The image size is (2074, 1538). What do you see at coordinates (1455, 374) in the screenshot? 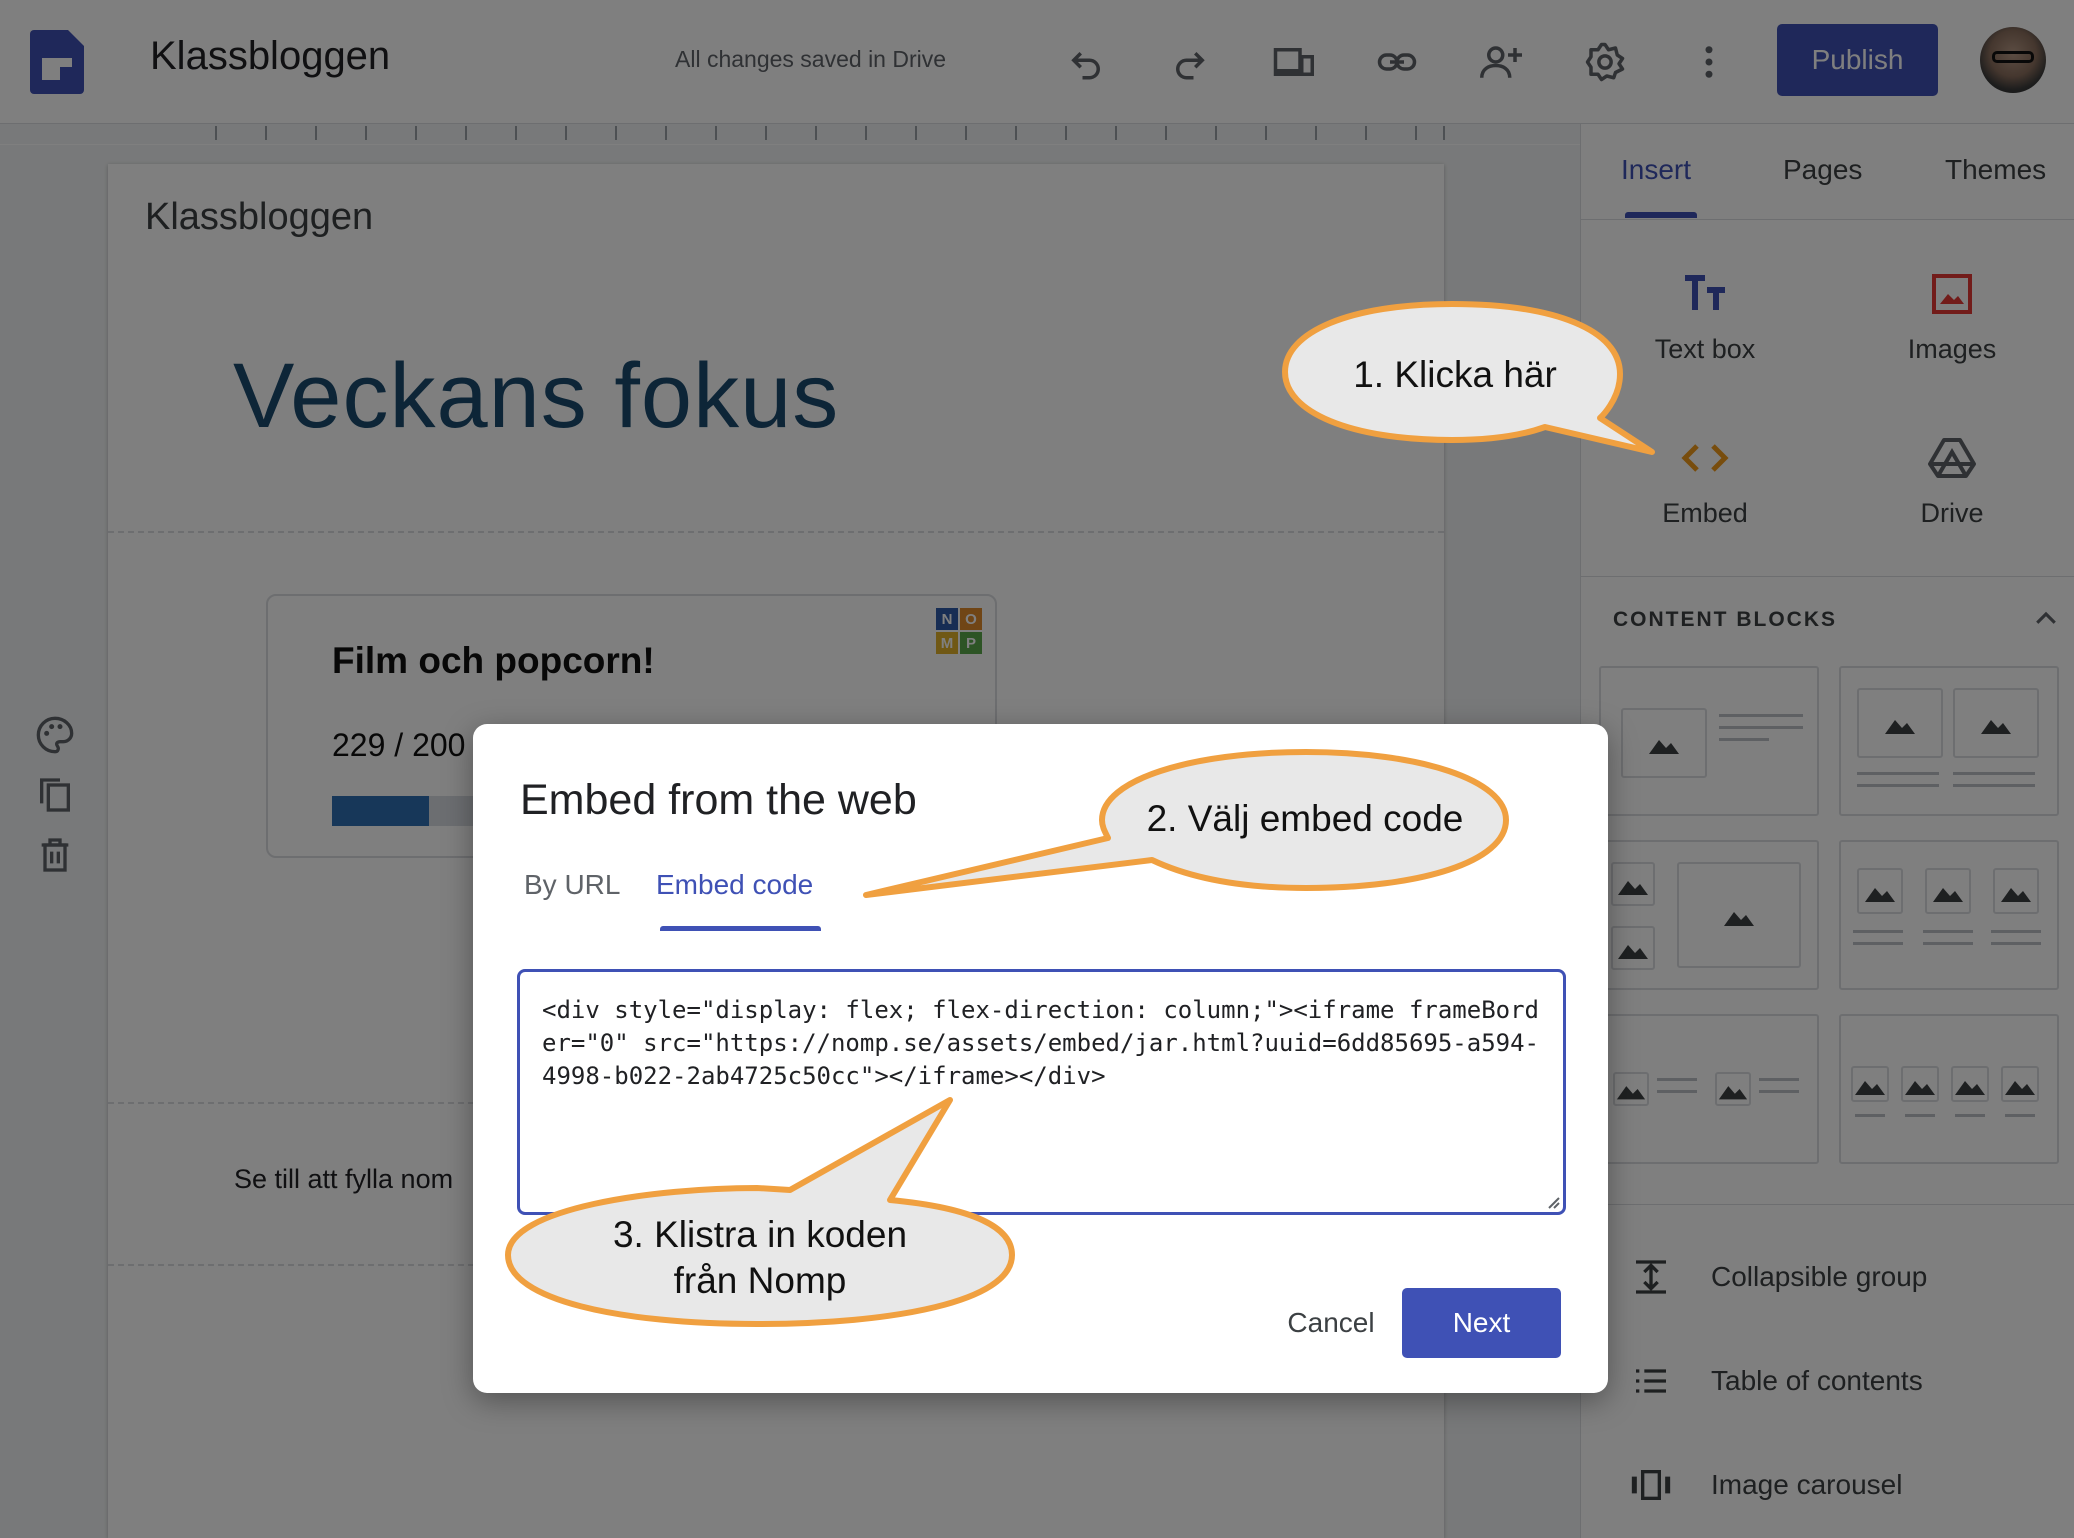
I see `callout-1-text: 1. Klicka här` at bounding box center [1455, 374].